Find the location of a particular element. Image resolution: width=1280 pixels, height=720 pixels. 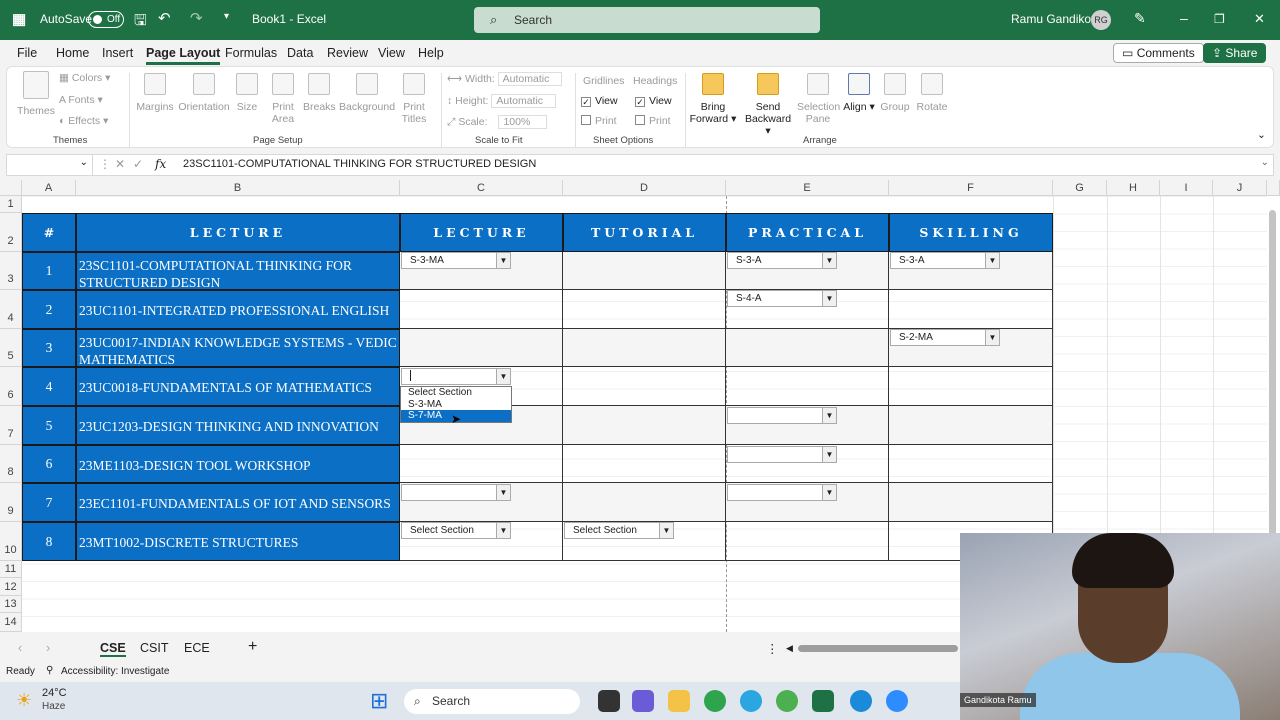

margins-button: Margins is located at coordinates (155, 93).